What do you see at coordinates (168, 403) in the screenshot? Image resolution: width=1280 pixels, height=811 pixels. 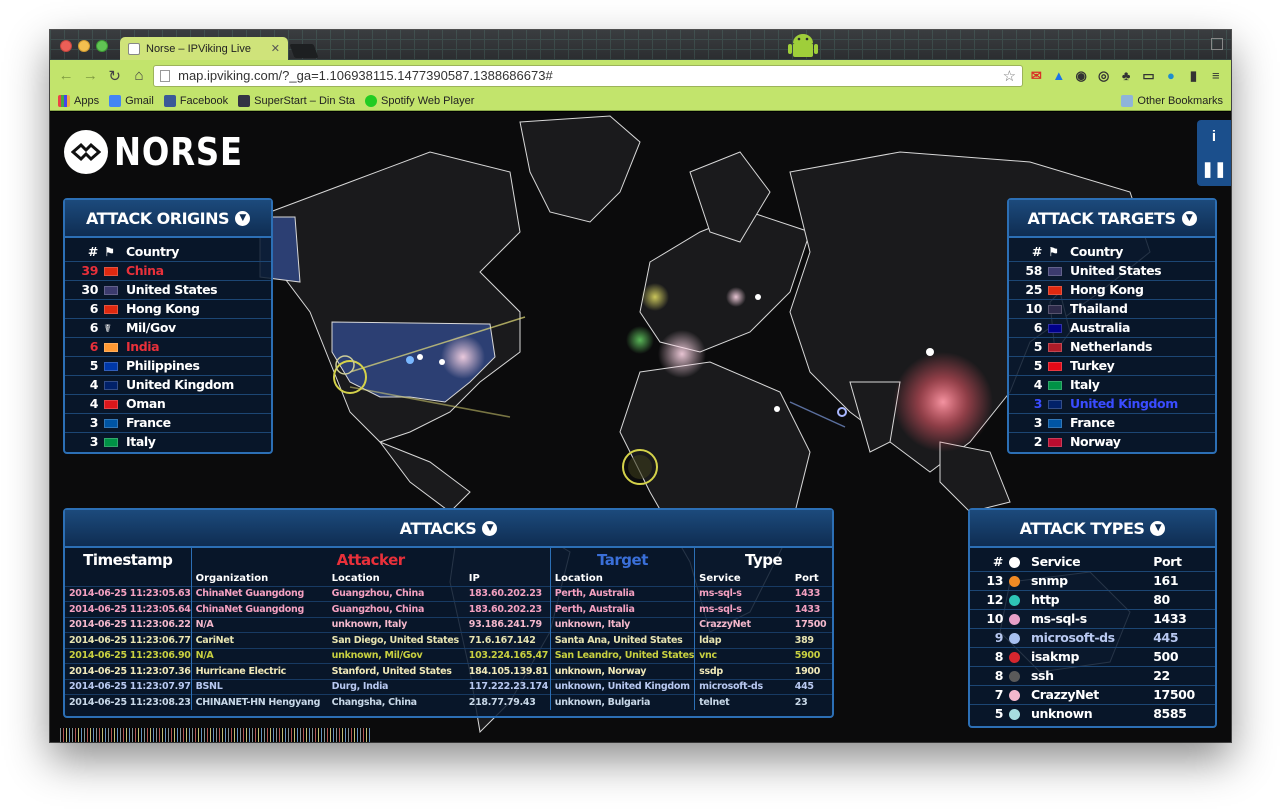 I see `country-row: 4 Oman` at bounding box center [168, 403].